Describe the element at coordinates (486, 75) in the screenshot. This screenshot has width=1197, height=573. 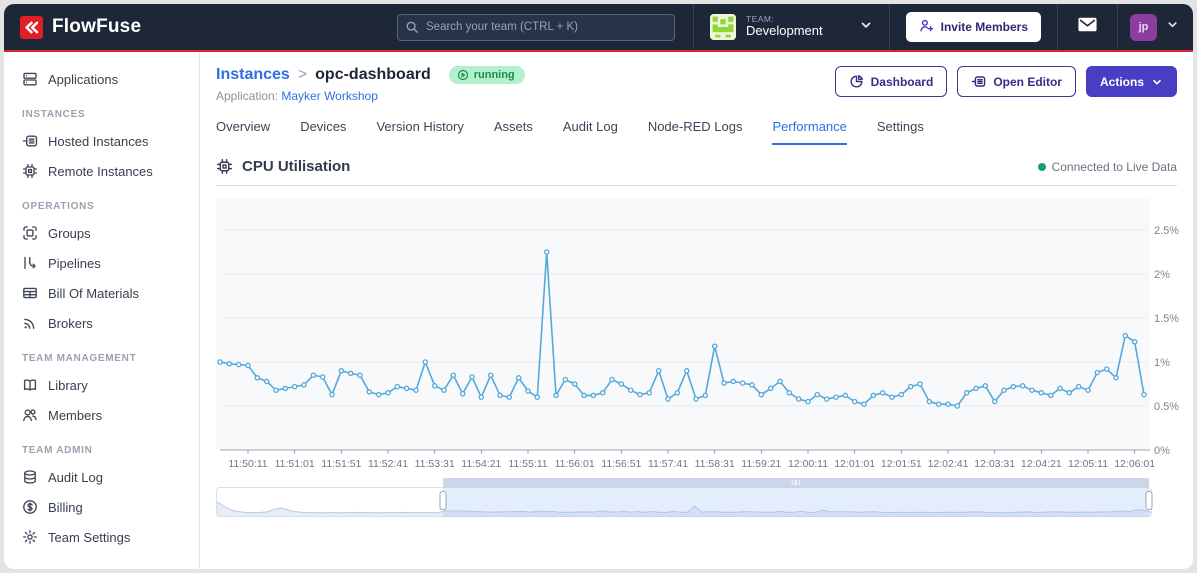
I see `status-badge: running` at that location.